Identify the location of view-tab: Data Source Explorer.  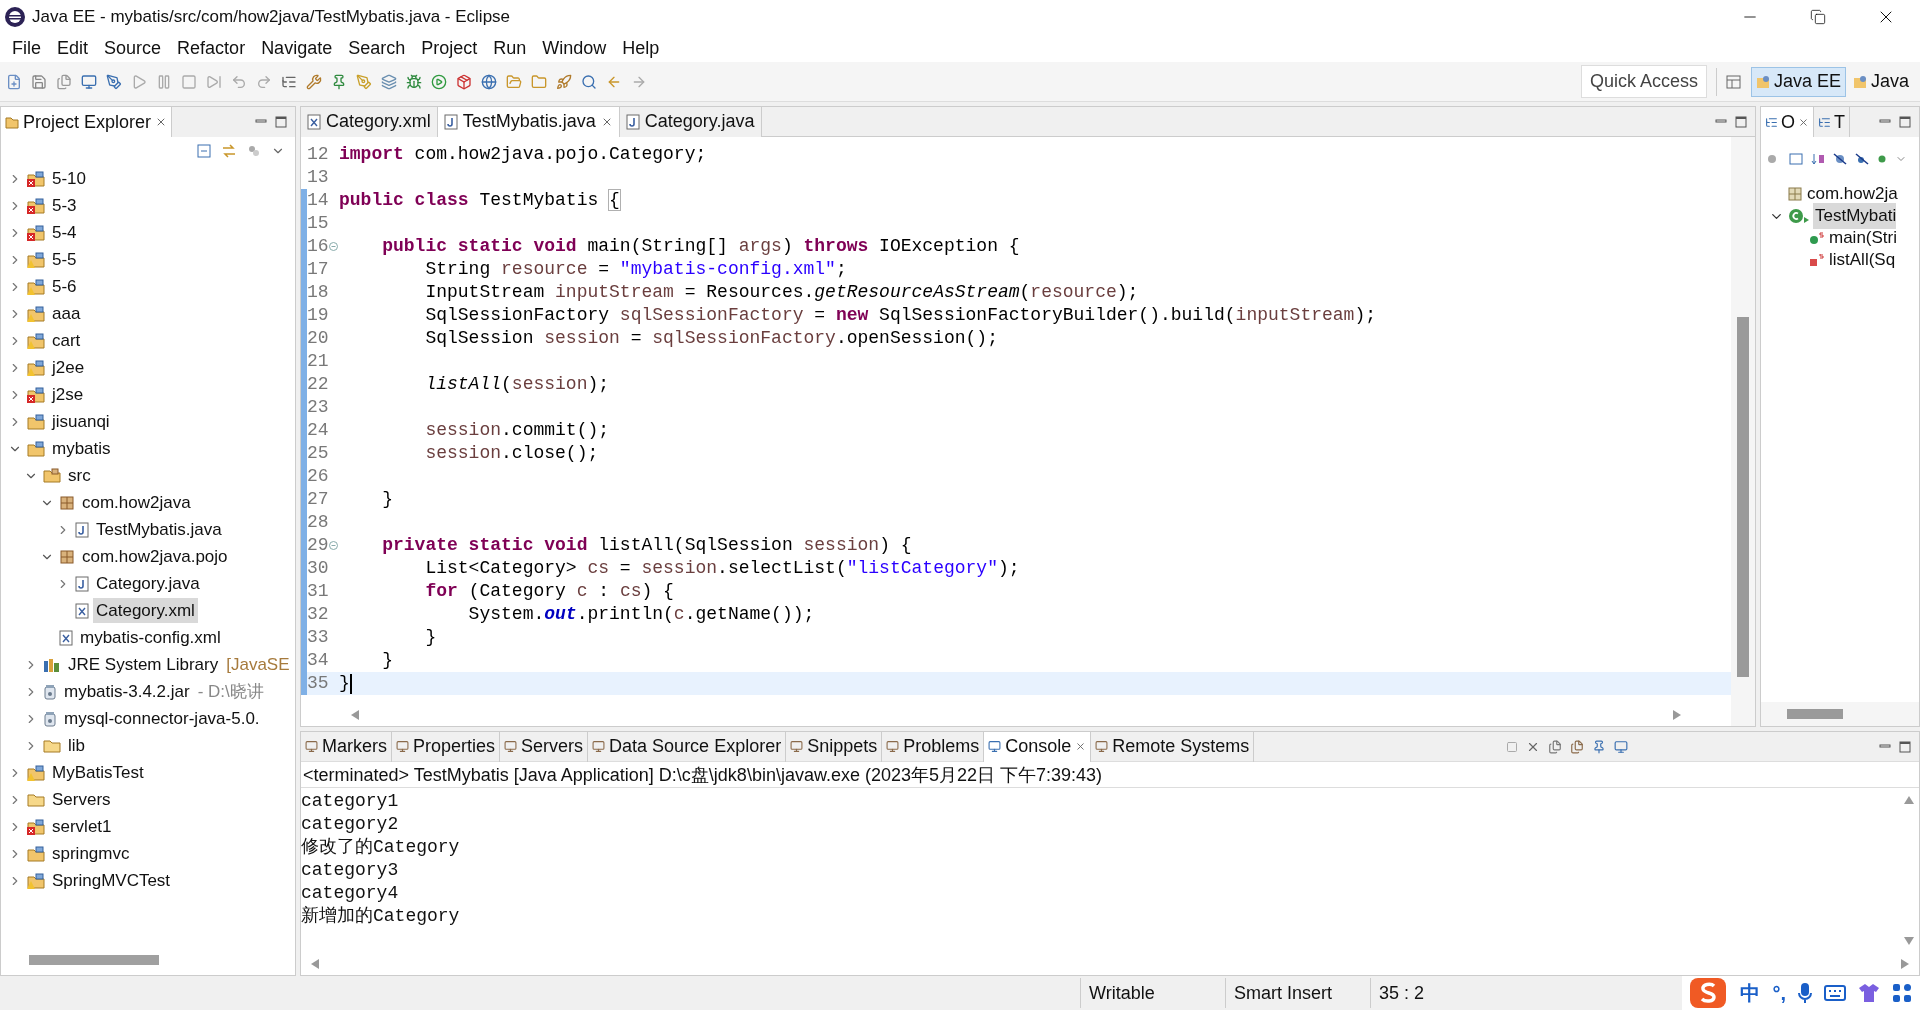
(687, 746).